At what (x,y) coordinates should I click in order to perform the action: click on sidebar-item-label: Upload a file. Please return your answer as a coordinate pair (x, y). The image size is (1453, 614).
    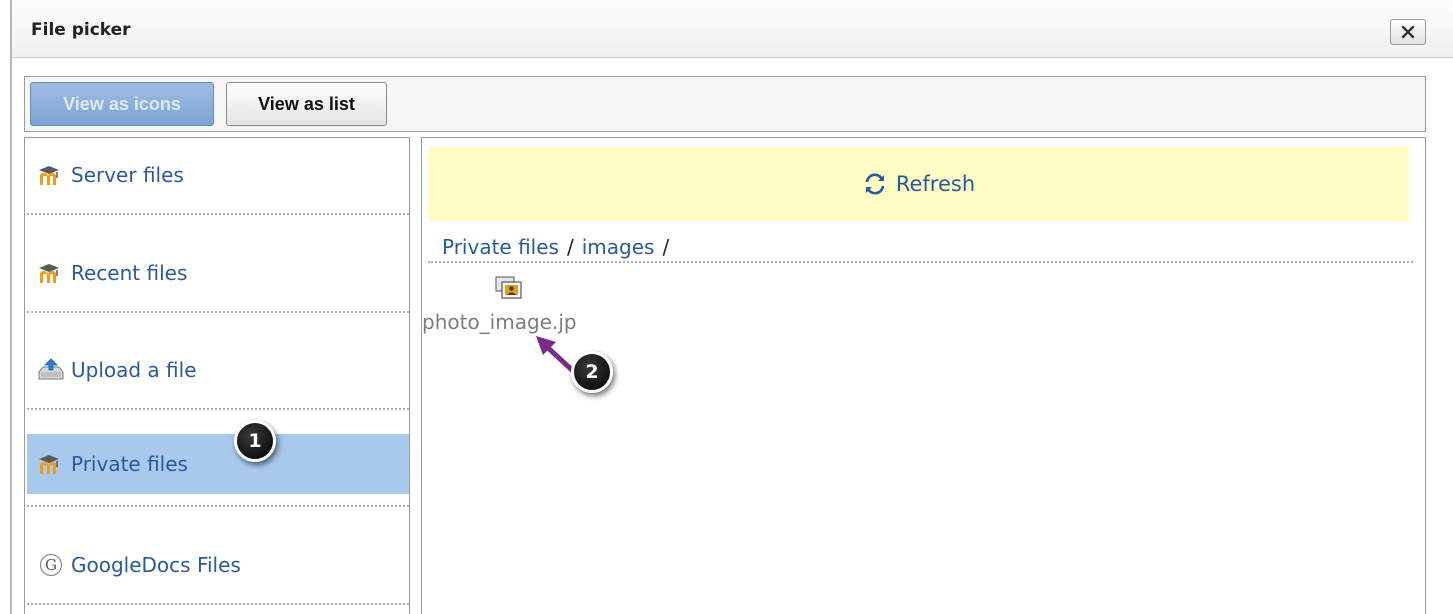
    Looking at the image, I should click on (134, 370).